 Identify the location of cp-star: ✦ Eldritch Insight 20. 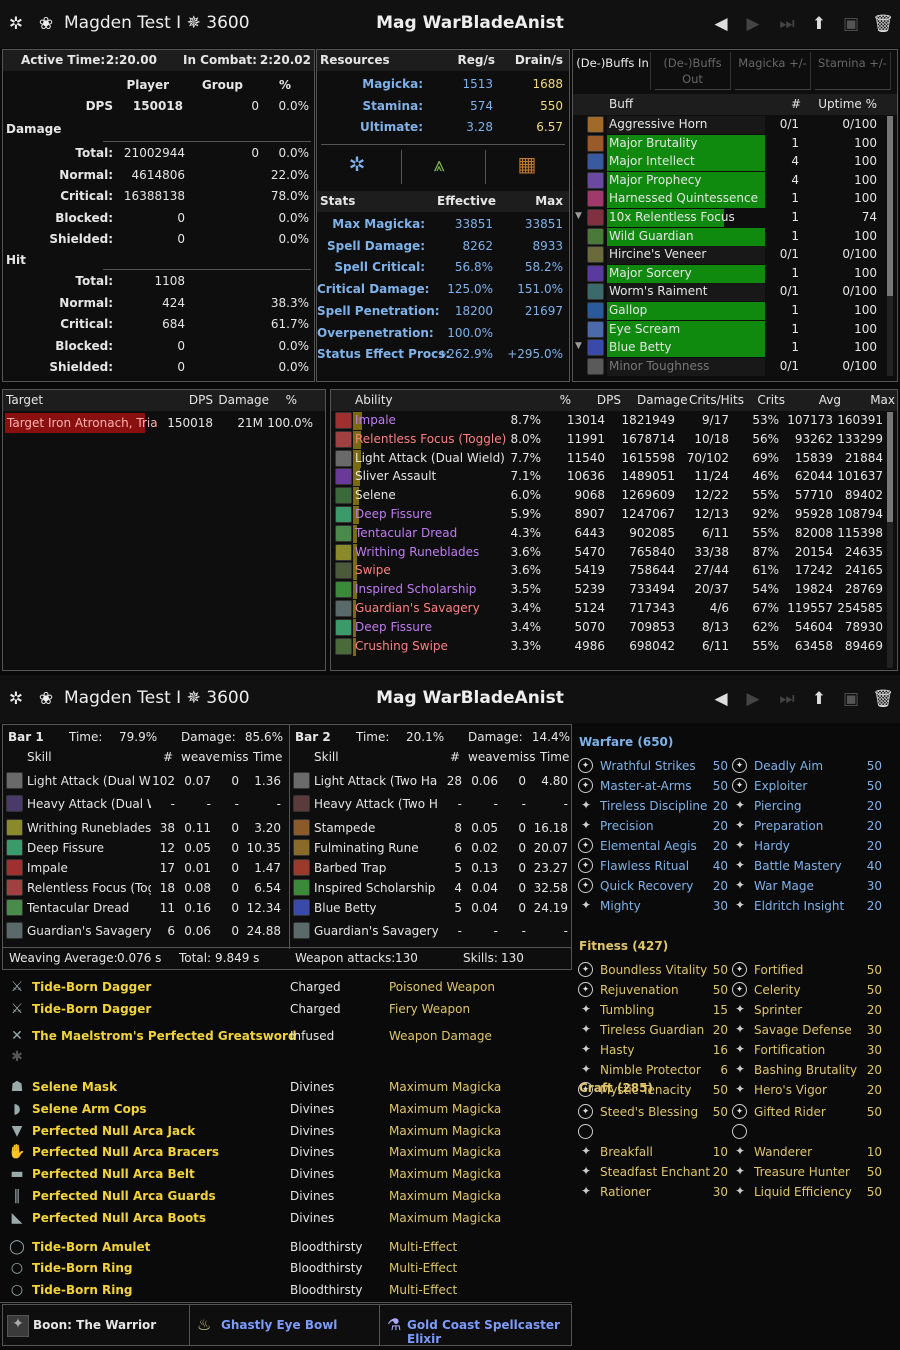
(736, 906).